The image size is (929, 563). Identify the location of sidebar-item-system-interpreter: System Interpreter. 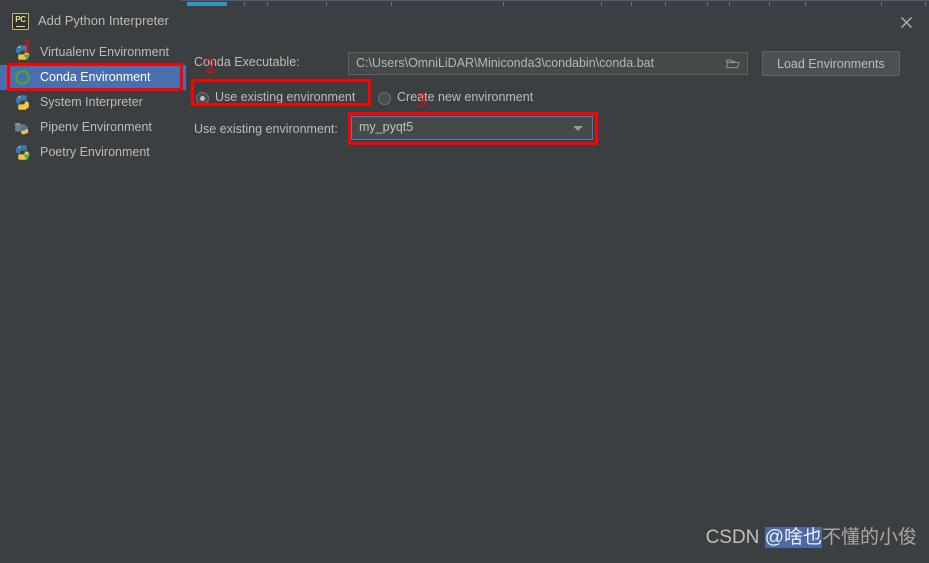
(93, 102).